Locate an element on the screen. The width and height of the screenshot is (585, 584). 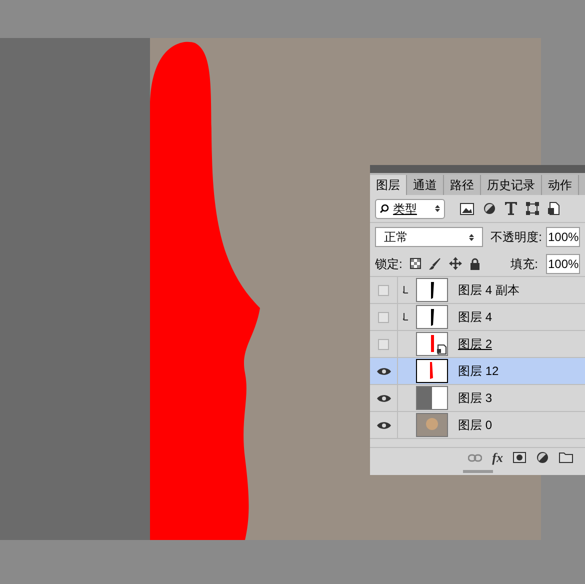
opacity-label: 不透明度: is located at coordinates (516, 237).